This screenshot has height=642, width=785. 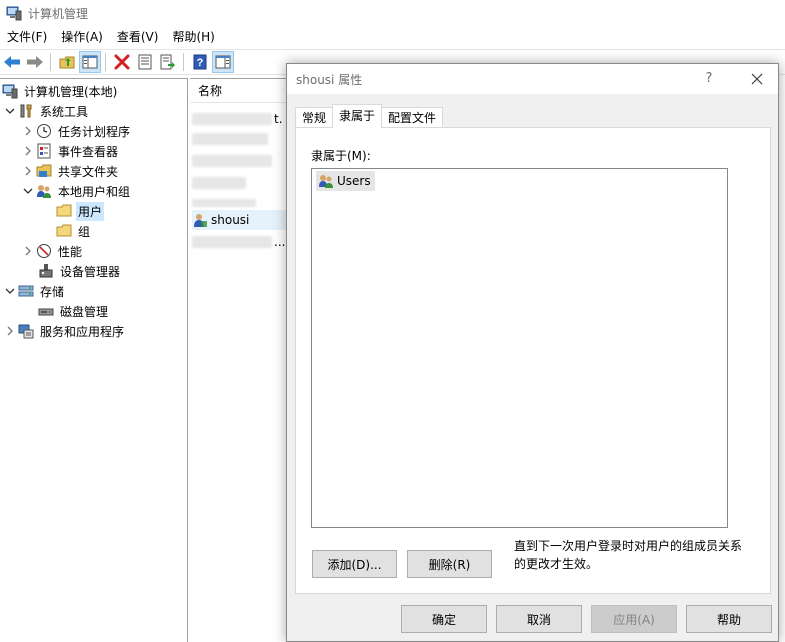 What do you see at coordinates (757, 79) in the screenshot?
I see `close-icon` at bounding box center [757, 79].